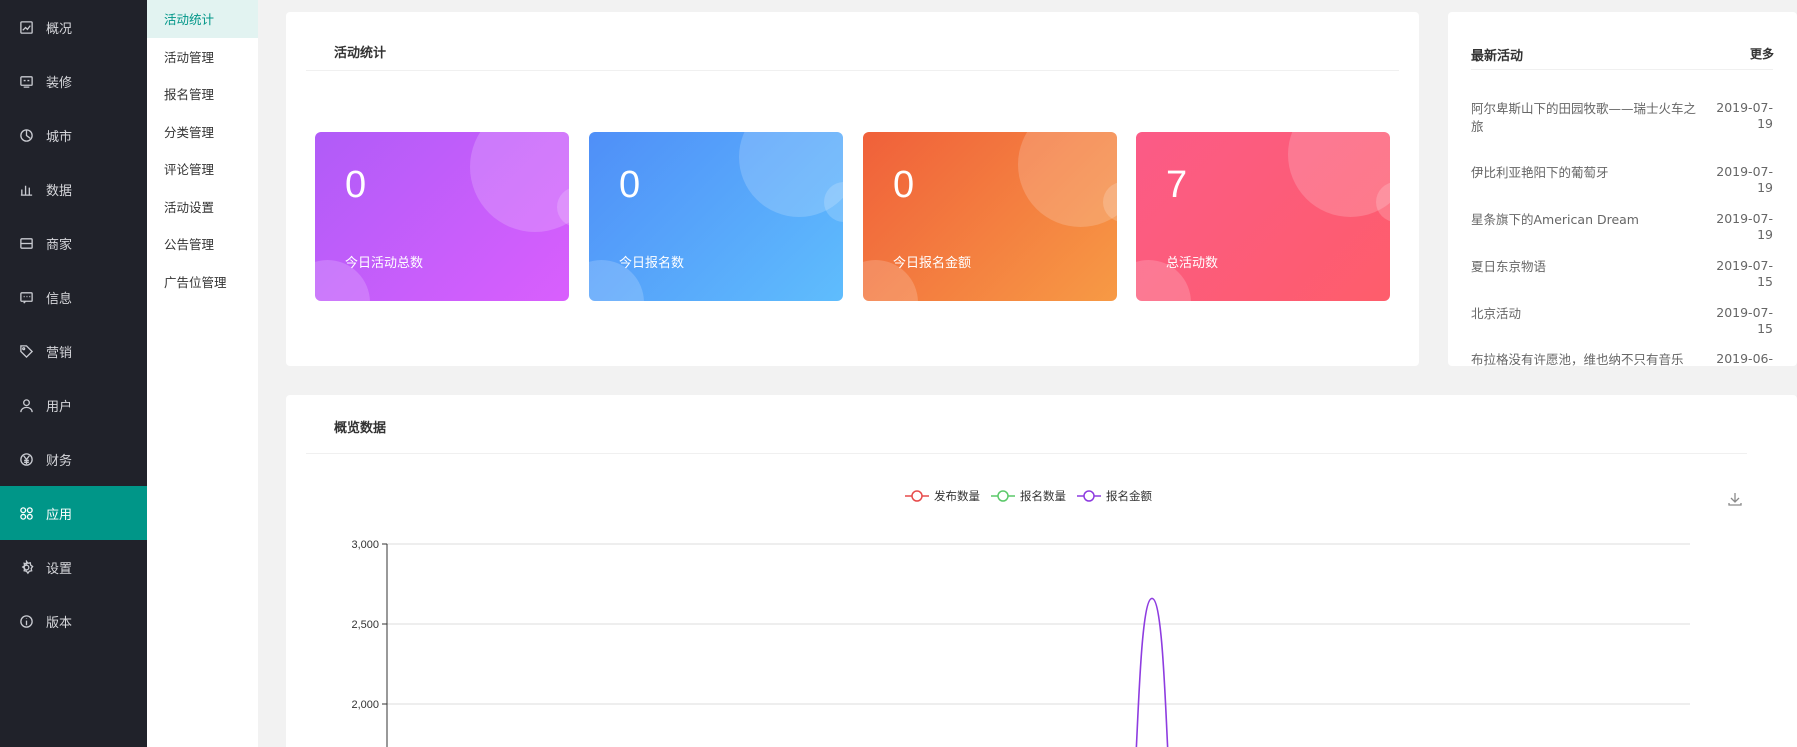 This screenshot has height=747, width=1797. I want to click on news-item-title: 夏日东京物语, so click(1509, 266).